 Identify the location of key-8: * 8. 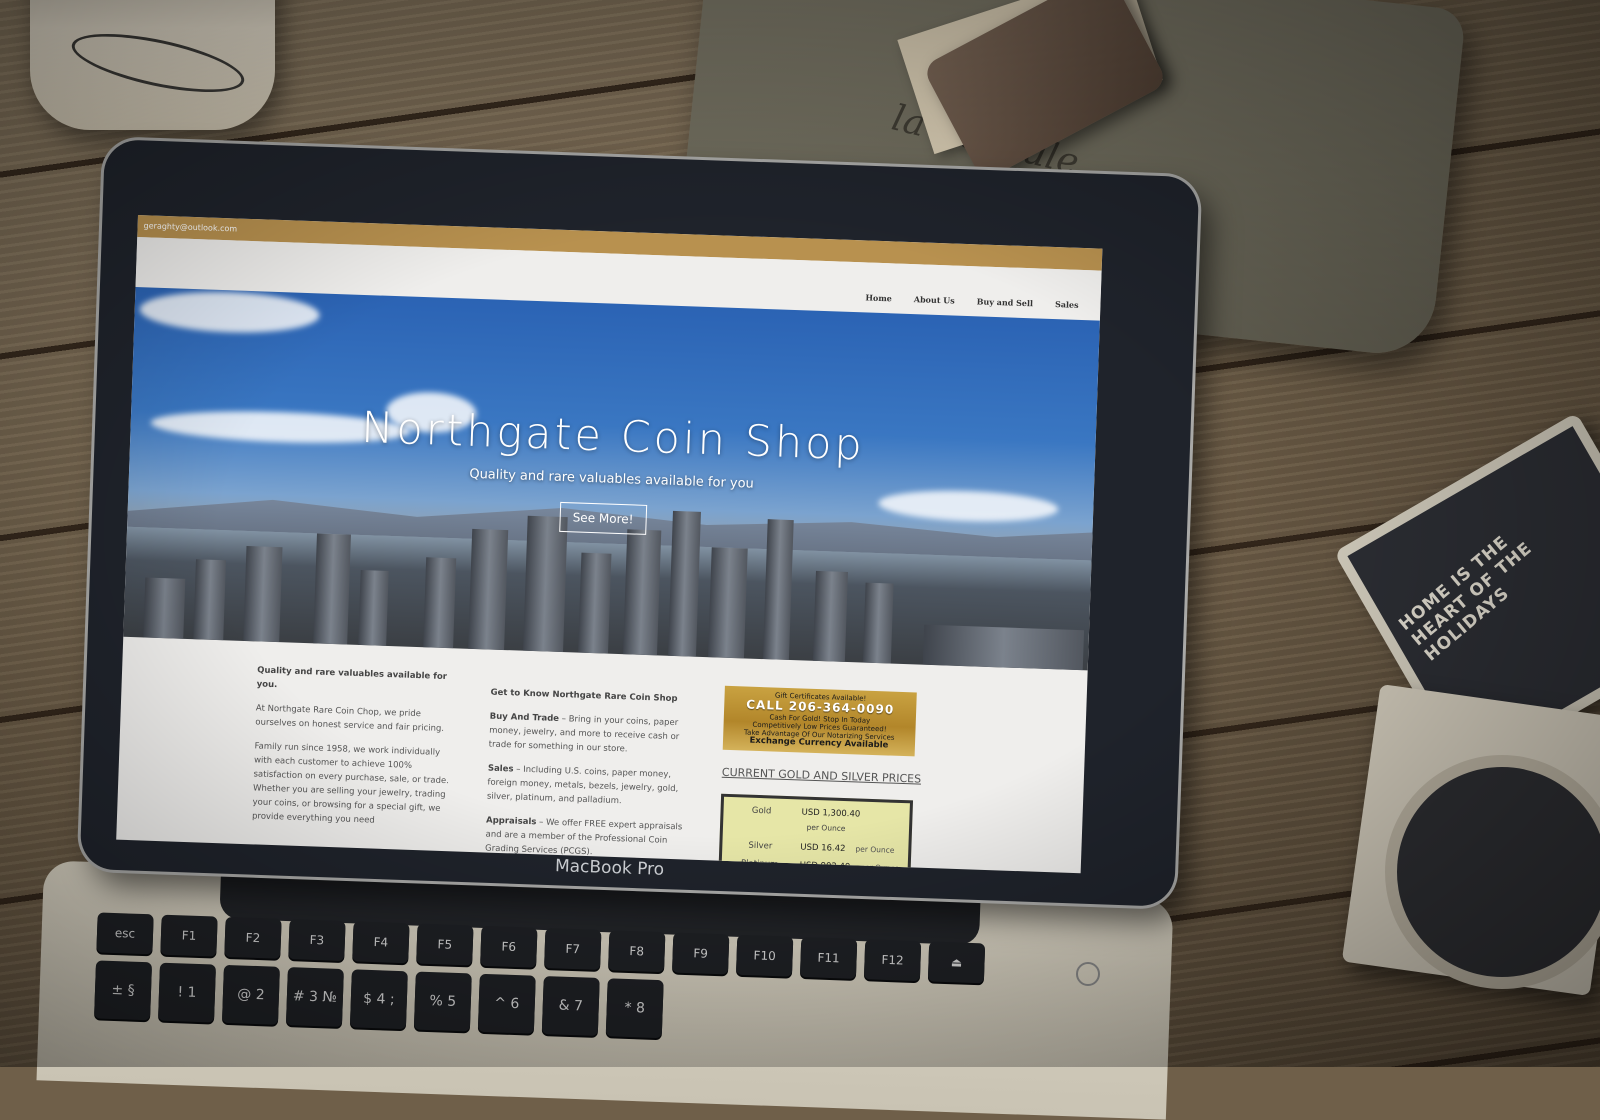
(634, 1008).